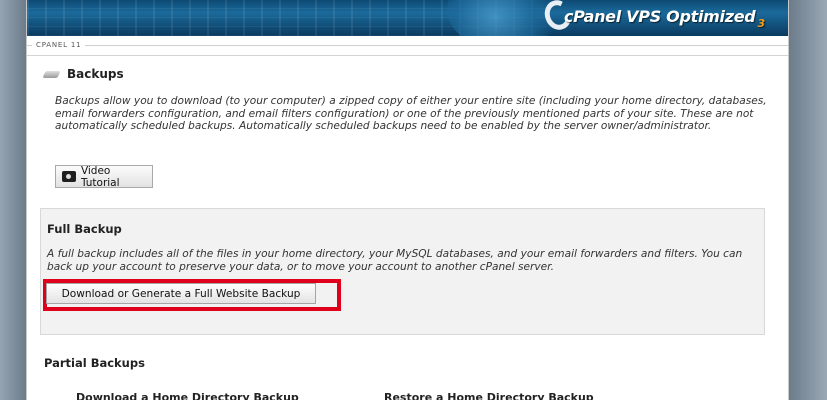  Describe the element at coordinates (95, 74) in the screenshot. I see `page-title: Backups` at that location.